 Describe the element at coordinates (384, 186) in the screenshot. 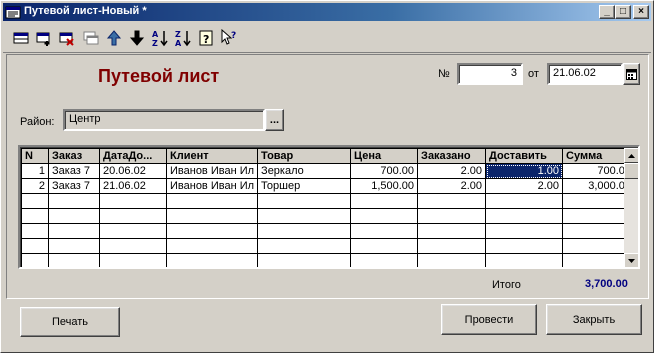

I see `table-cell: 1,500.00` at that location.